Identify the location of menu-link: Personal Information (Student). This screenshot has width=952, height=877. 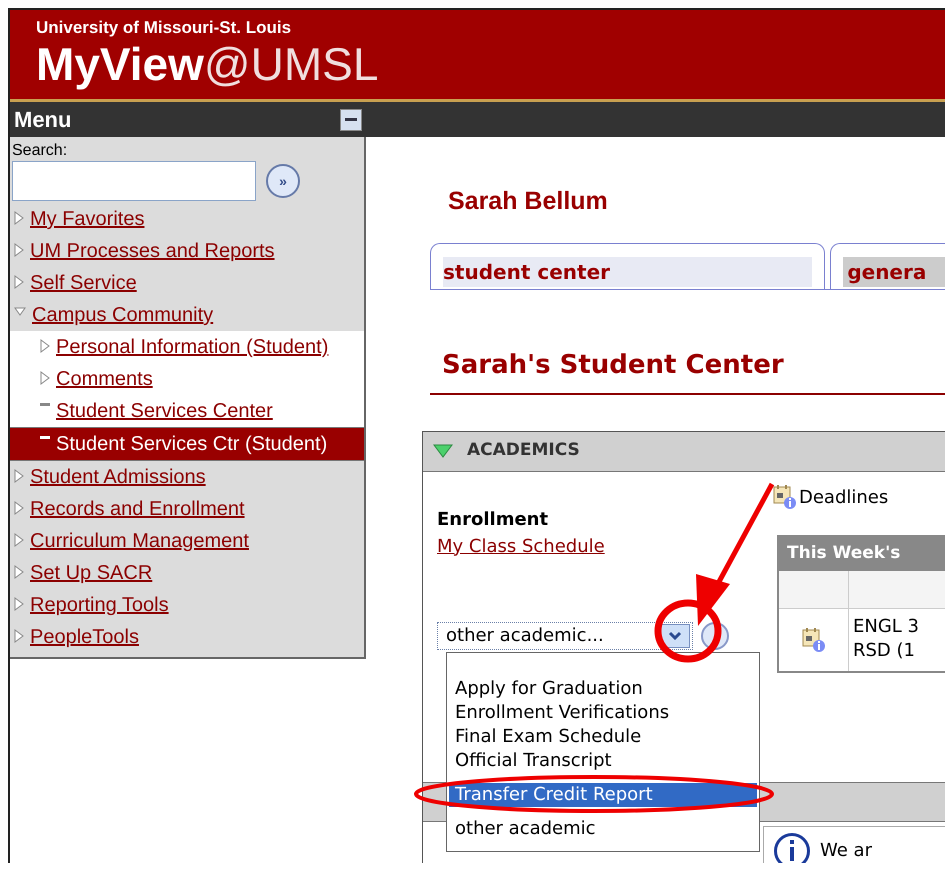
(192, 347).